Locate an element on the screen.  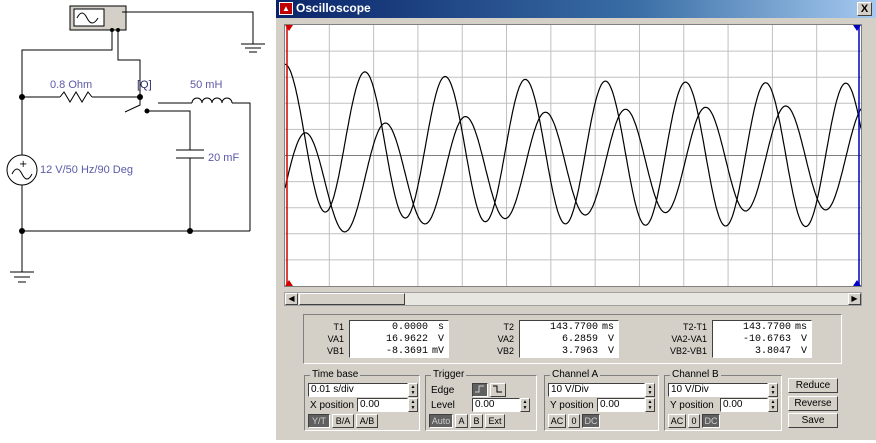
trigger-ext-button: Ext is located at coordinates (495, 421).